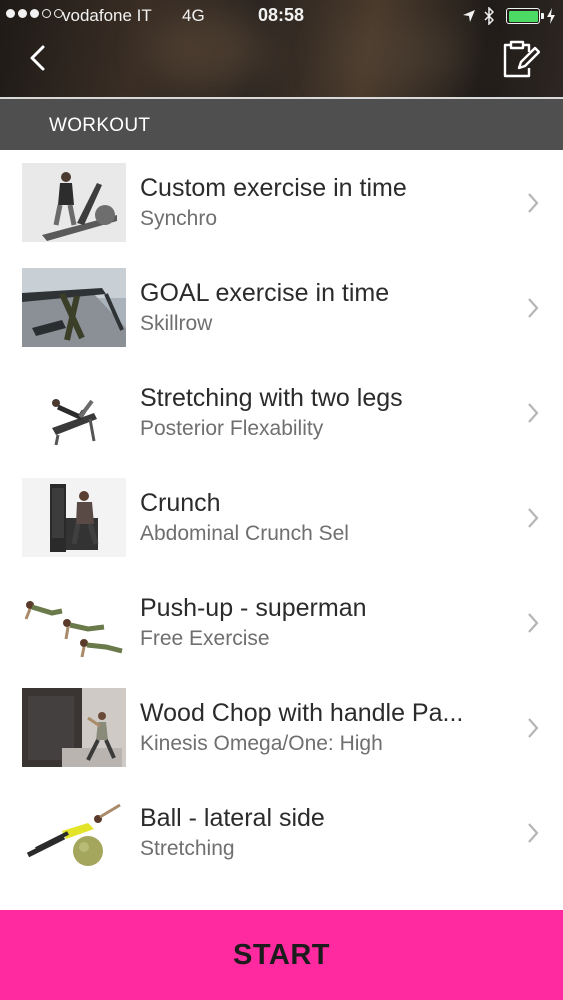 The width and height of the screenshot is (563, 1000). I want to click on charging-icon, so click(551, 16).